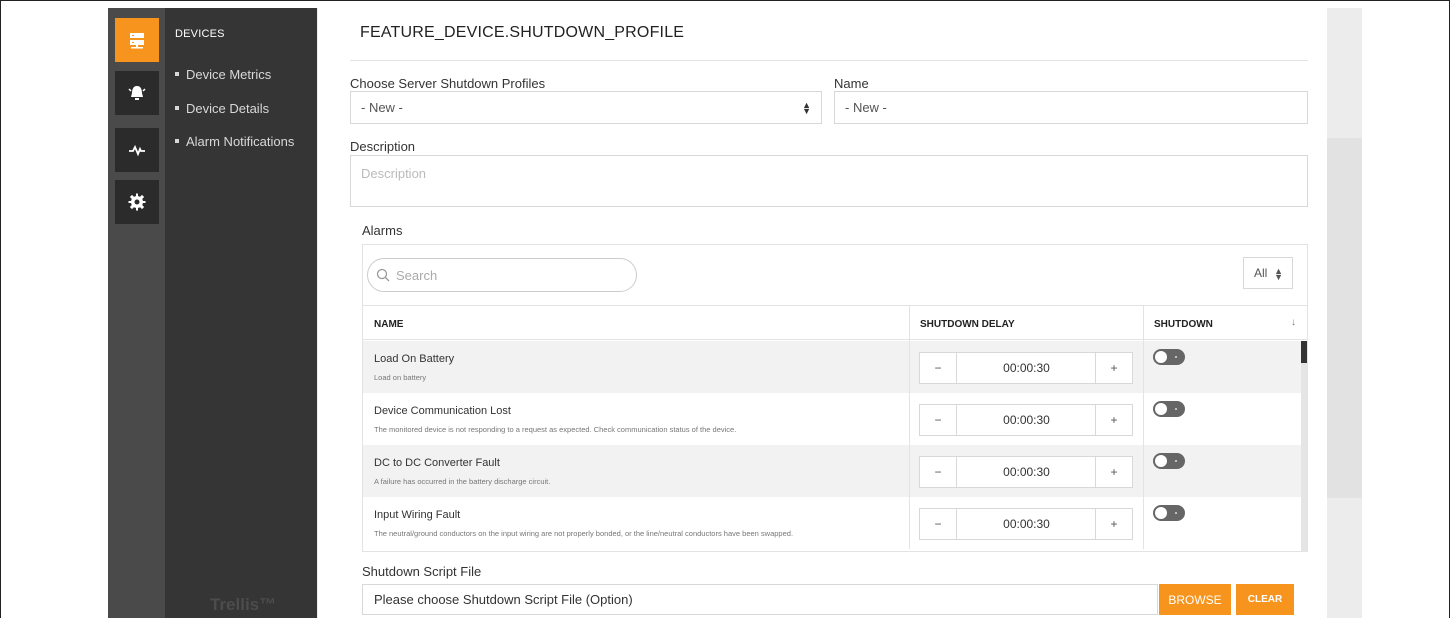  Describe the element at coordinates (829, 181) in the screenshot. I see `description-field` at that location.